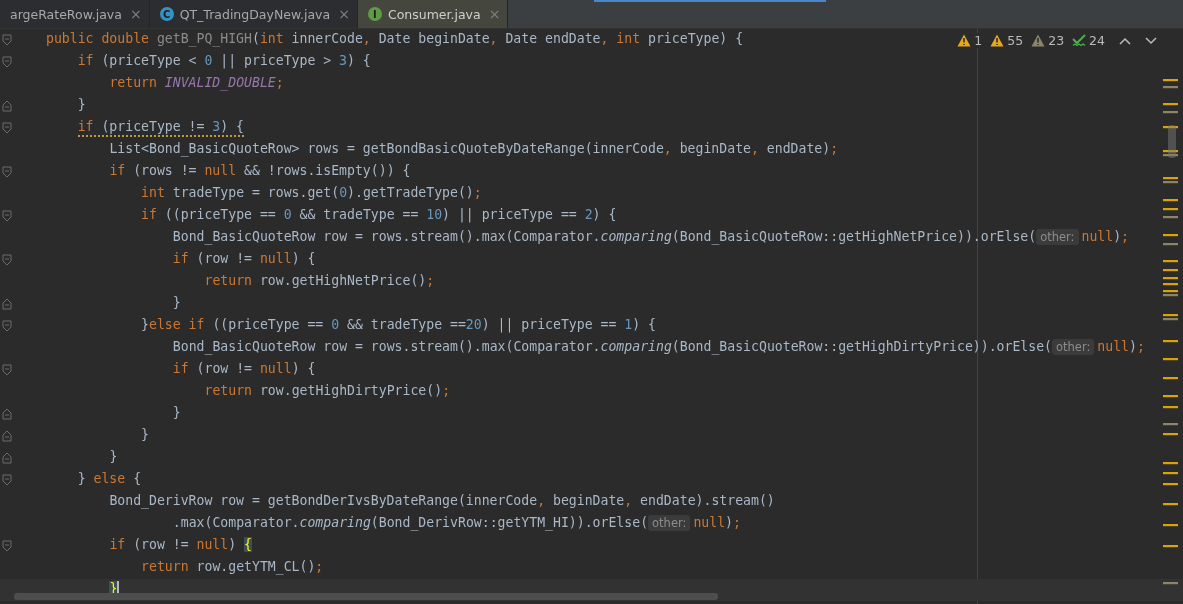 This screenshot has height=604, width=1183. What do you see at coordinates (1007, 40) in the screenshot?
I see `inspection-count: 55` at bounding box center [1007, 40].